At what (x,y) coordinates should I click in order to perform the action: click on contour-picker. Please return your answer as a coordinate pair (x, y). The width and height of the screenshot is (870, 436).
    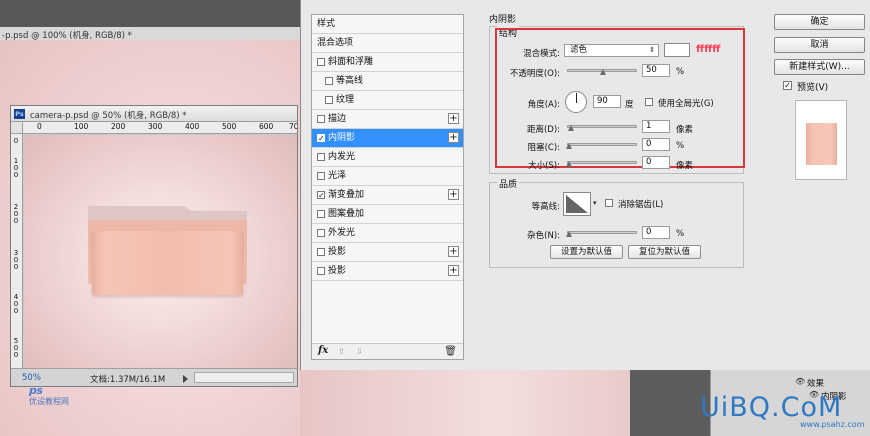
    Looking at the image, I should click on (577, 204).